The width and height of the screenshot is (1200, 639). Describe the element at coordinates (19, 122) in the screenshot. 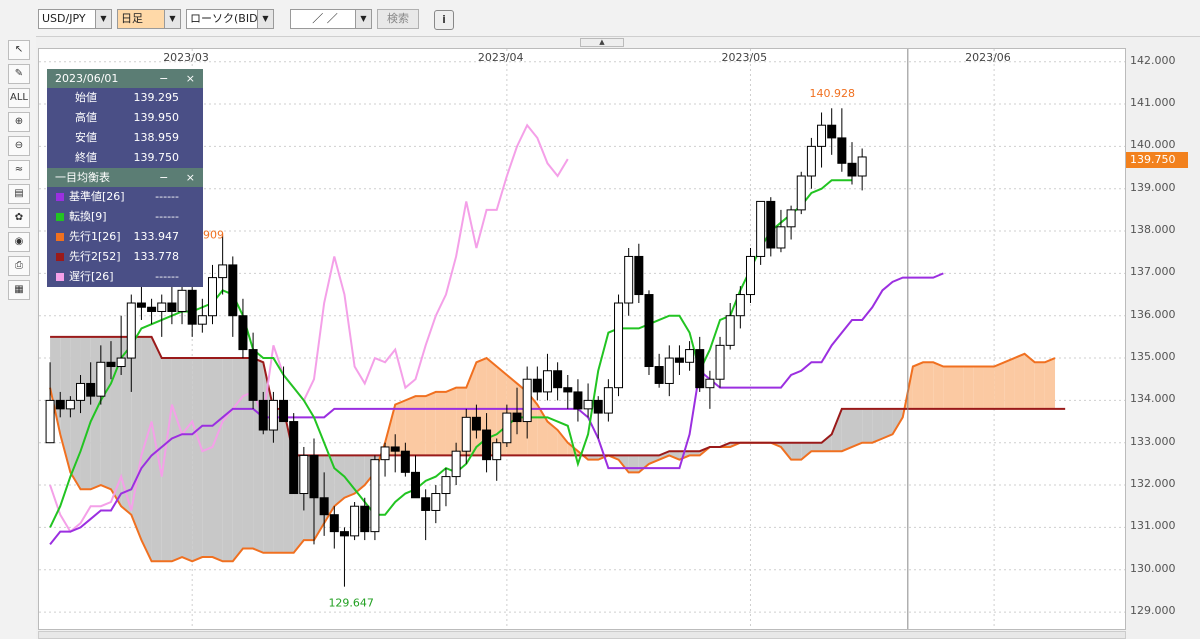

I see `zoom-in-tool: ⊕` at that location.